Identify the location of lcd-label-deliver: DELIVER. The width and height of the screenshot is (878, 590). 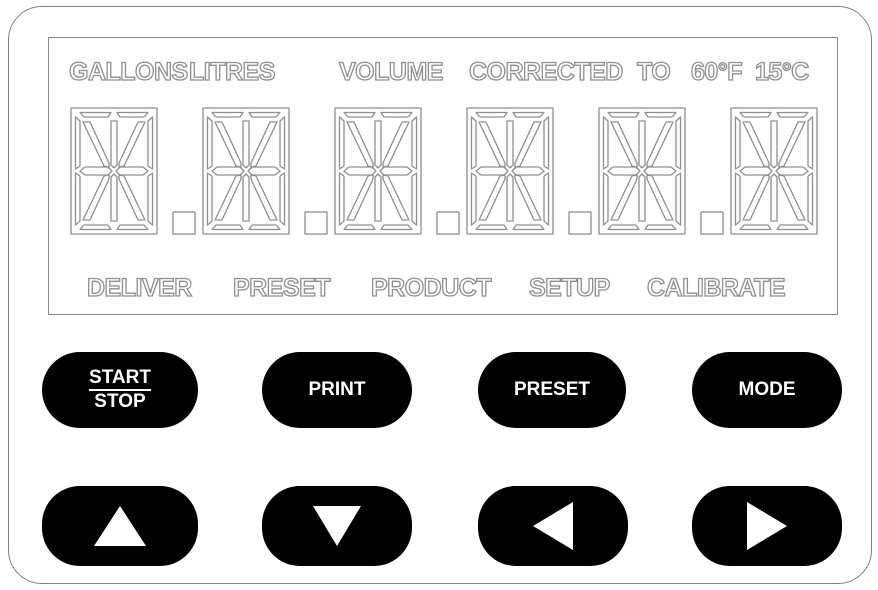
(139, 288).